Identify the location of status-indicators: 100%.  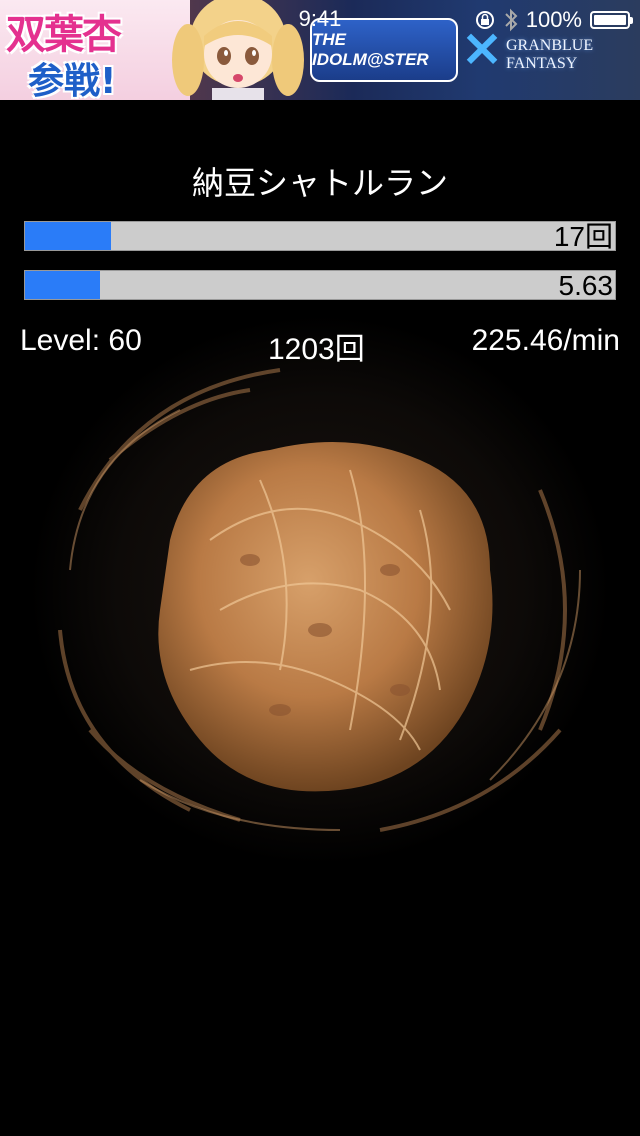
(553, 20).